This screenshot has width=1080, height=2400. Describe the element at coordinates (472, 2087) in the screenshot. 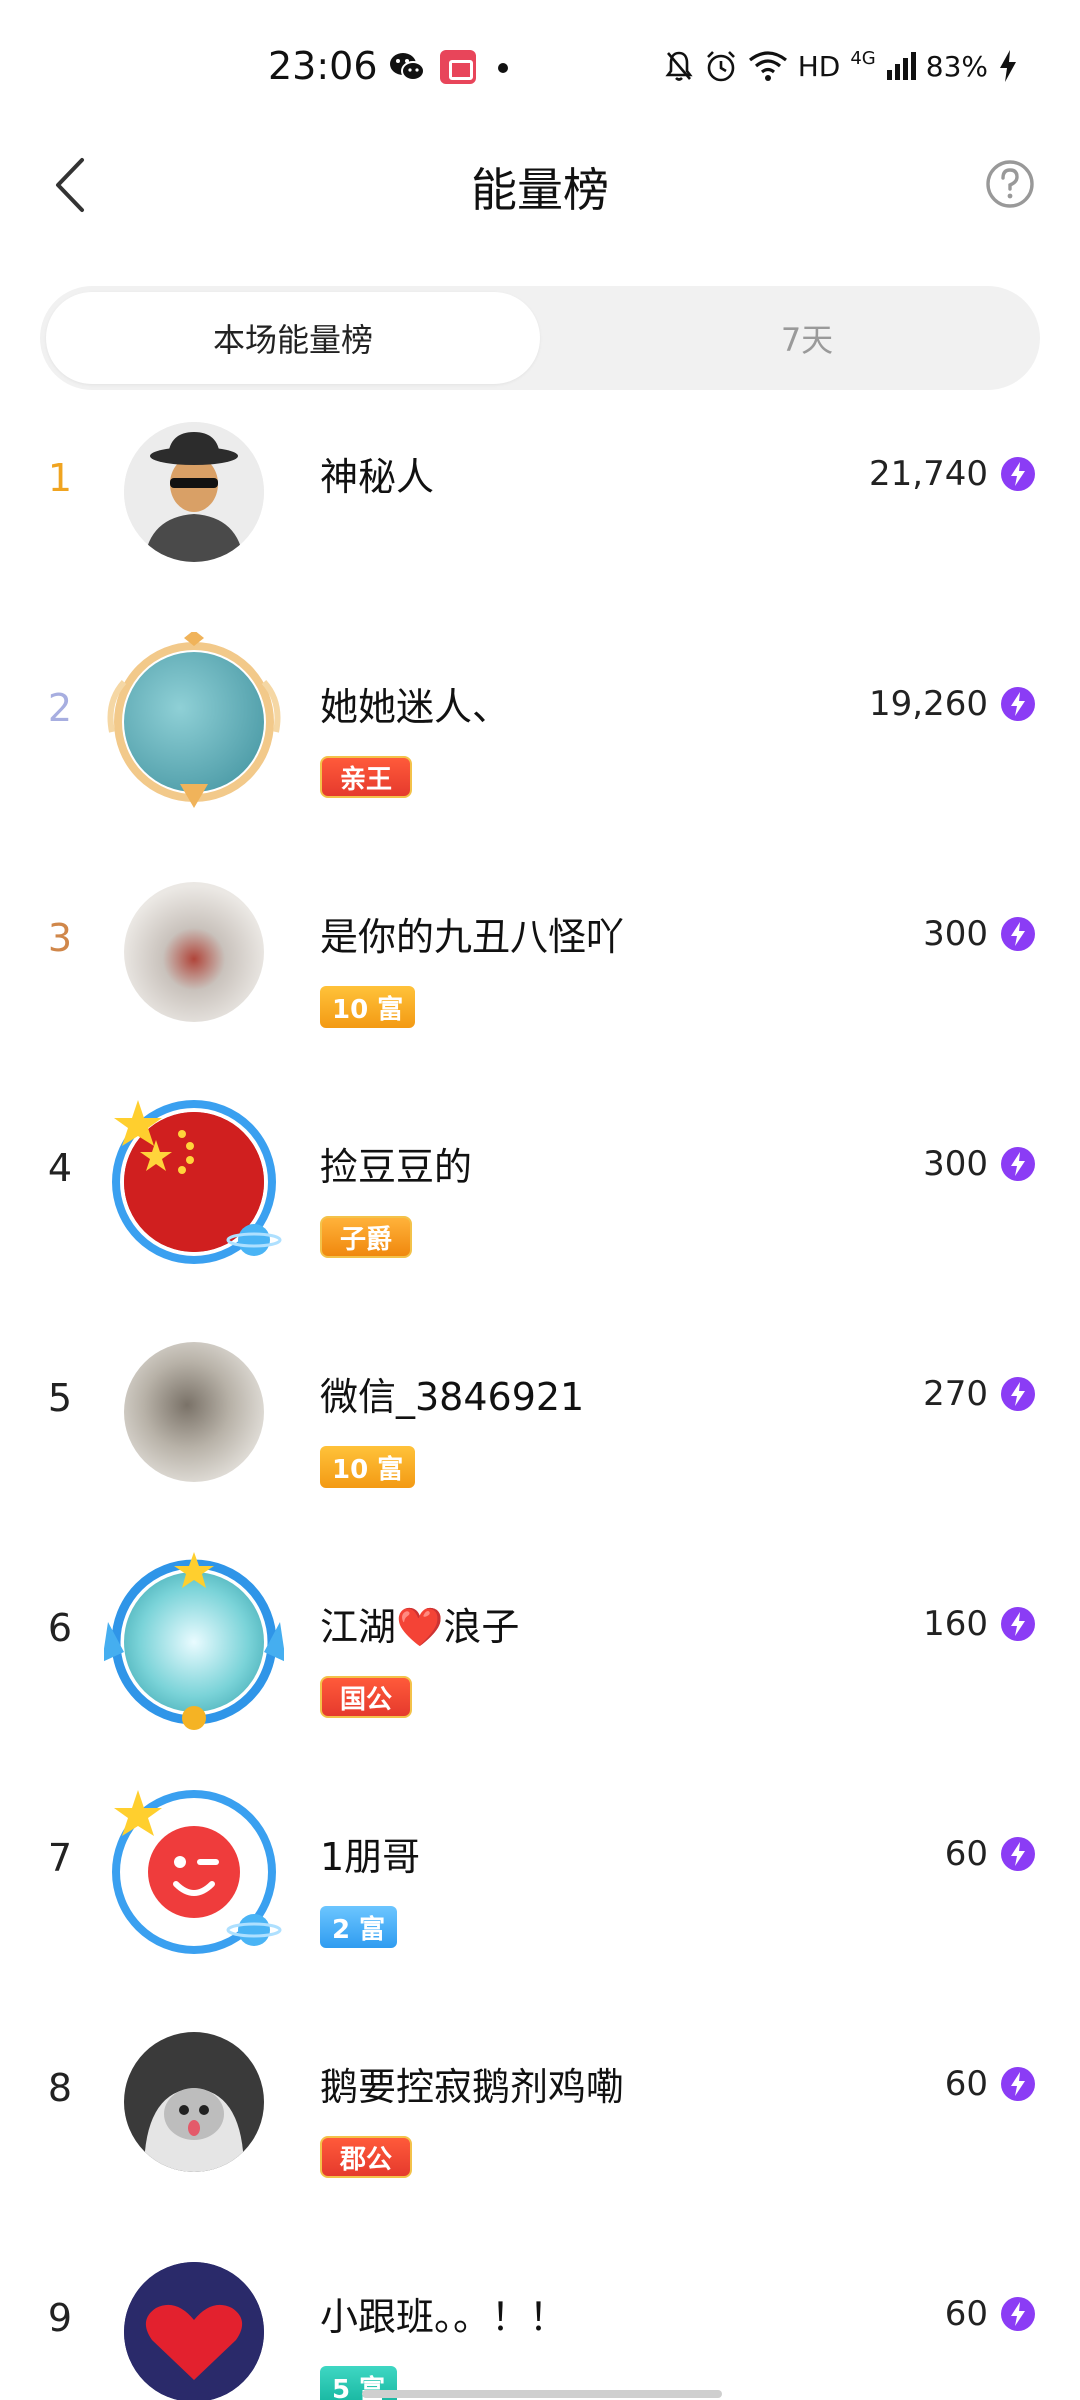

I see `user-name: 鹅要控寂鹅剂鸡嘞` at that location.